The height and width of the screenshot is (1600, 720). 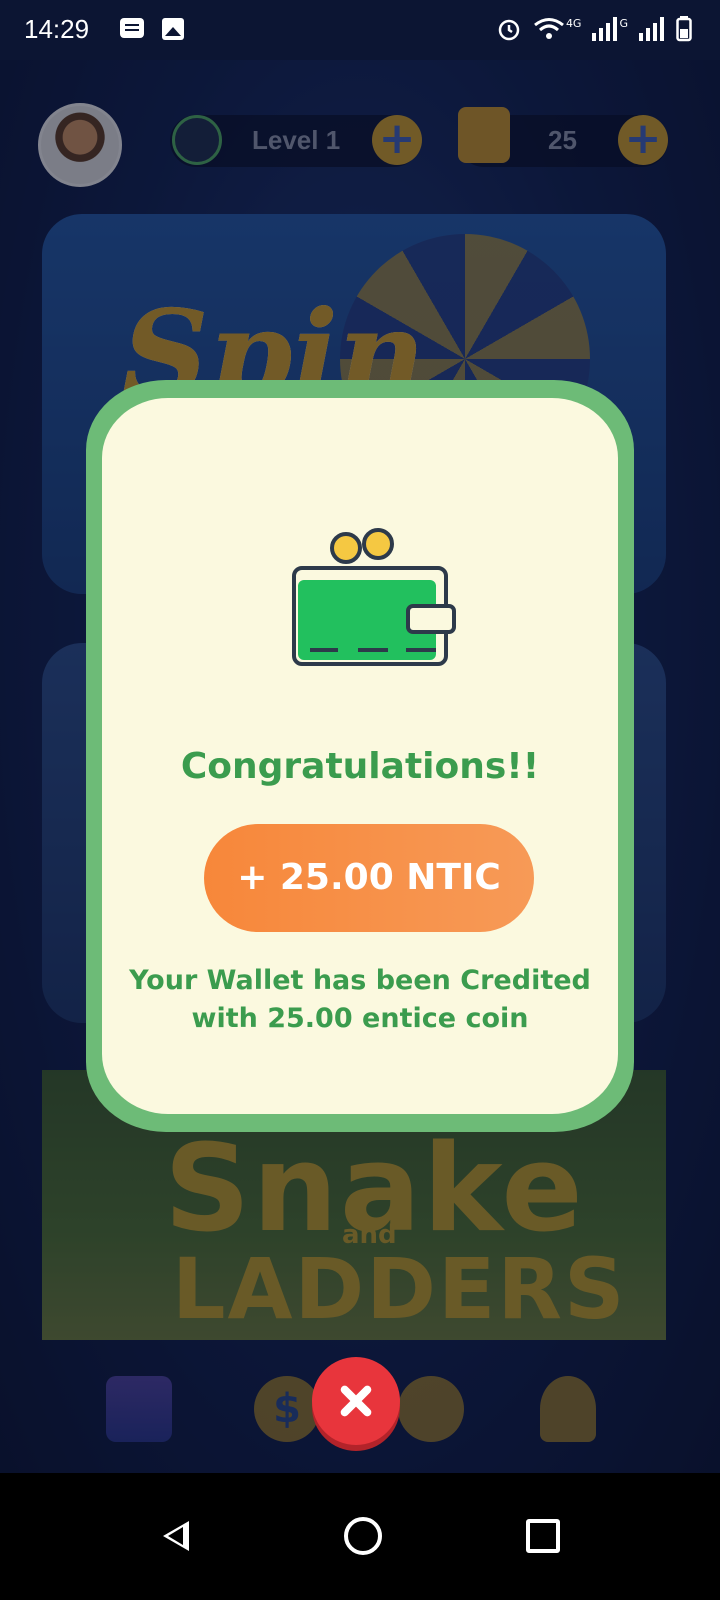 I want to click on close-button, so click(x=356, y=1401).